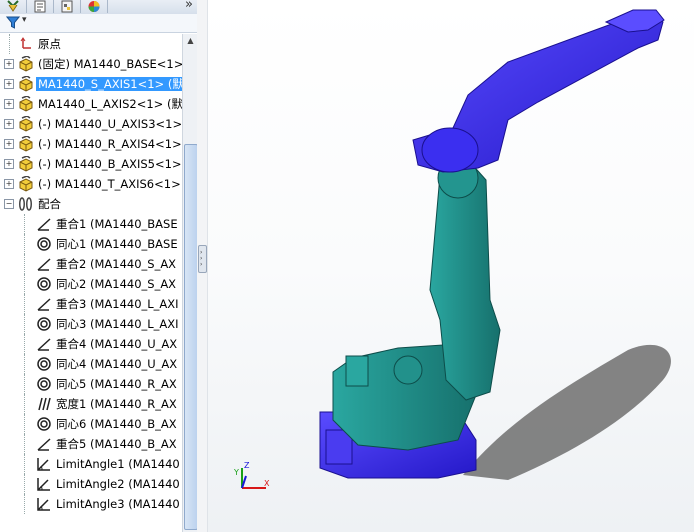 Image resolution: width=694 pixels, height=532 pixels. What do you see at coordinates (24, 20) in the screenshot?
I see `filter-dropdown-caret: ▾` at bounding box center [24, 20].